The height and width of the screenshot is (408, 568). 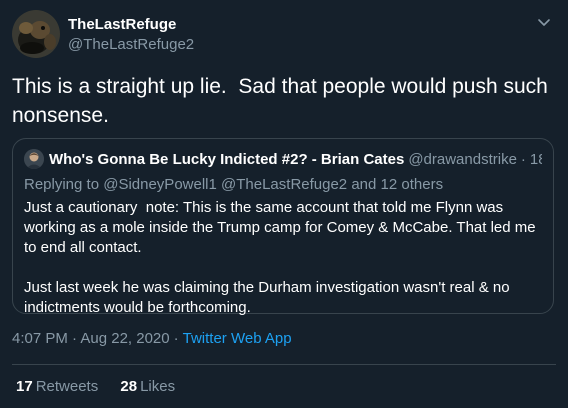 I want to click on quoted-time: 18m, so click(x=536, y=159).